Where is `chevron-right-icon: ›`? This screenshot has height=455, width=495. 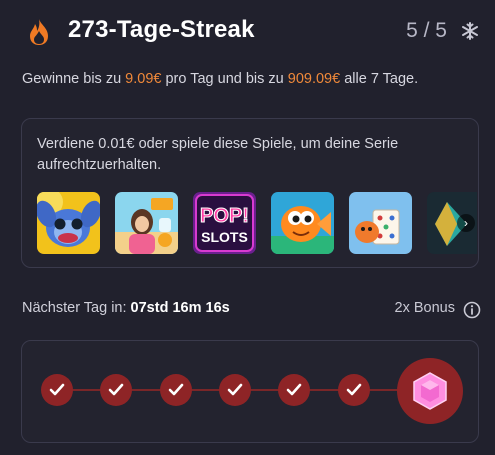 chevron-right-icon: › is located at coordinates (466, 223).